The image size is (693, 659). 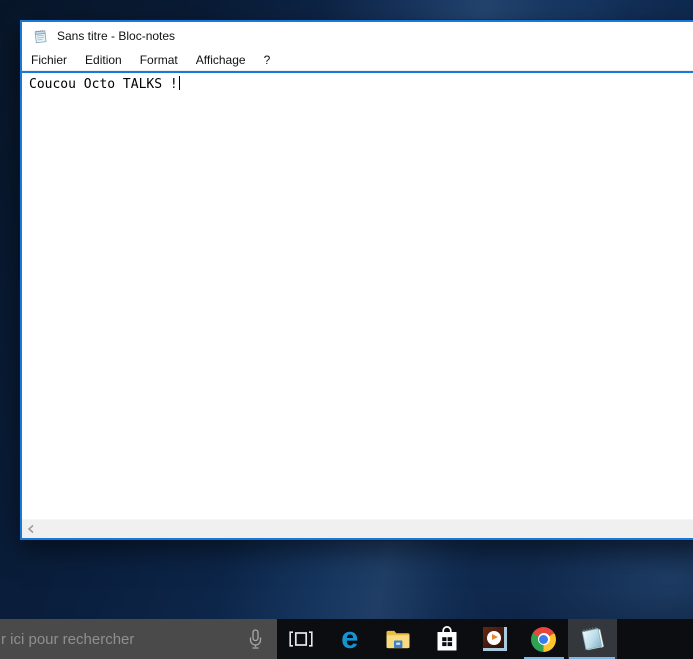 I want to click on edge-icon: e, so click(x=350, y=637).